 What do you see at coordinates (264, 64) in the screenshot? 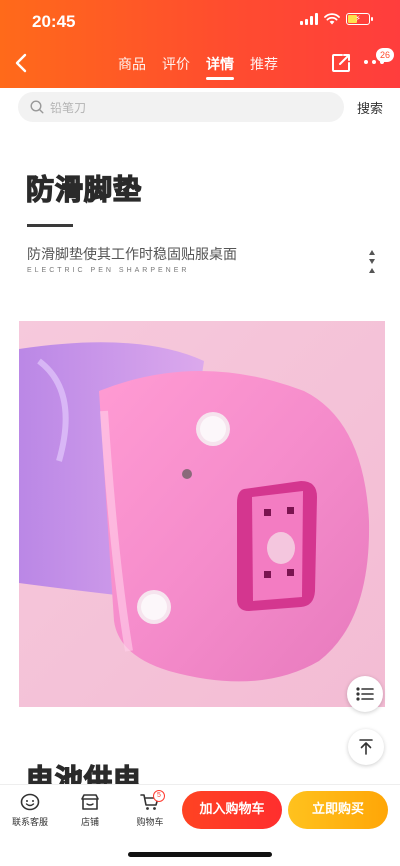
I see `tab-recommend: 推荐` at bounding box center [264, 64].